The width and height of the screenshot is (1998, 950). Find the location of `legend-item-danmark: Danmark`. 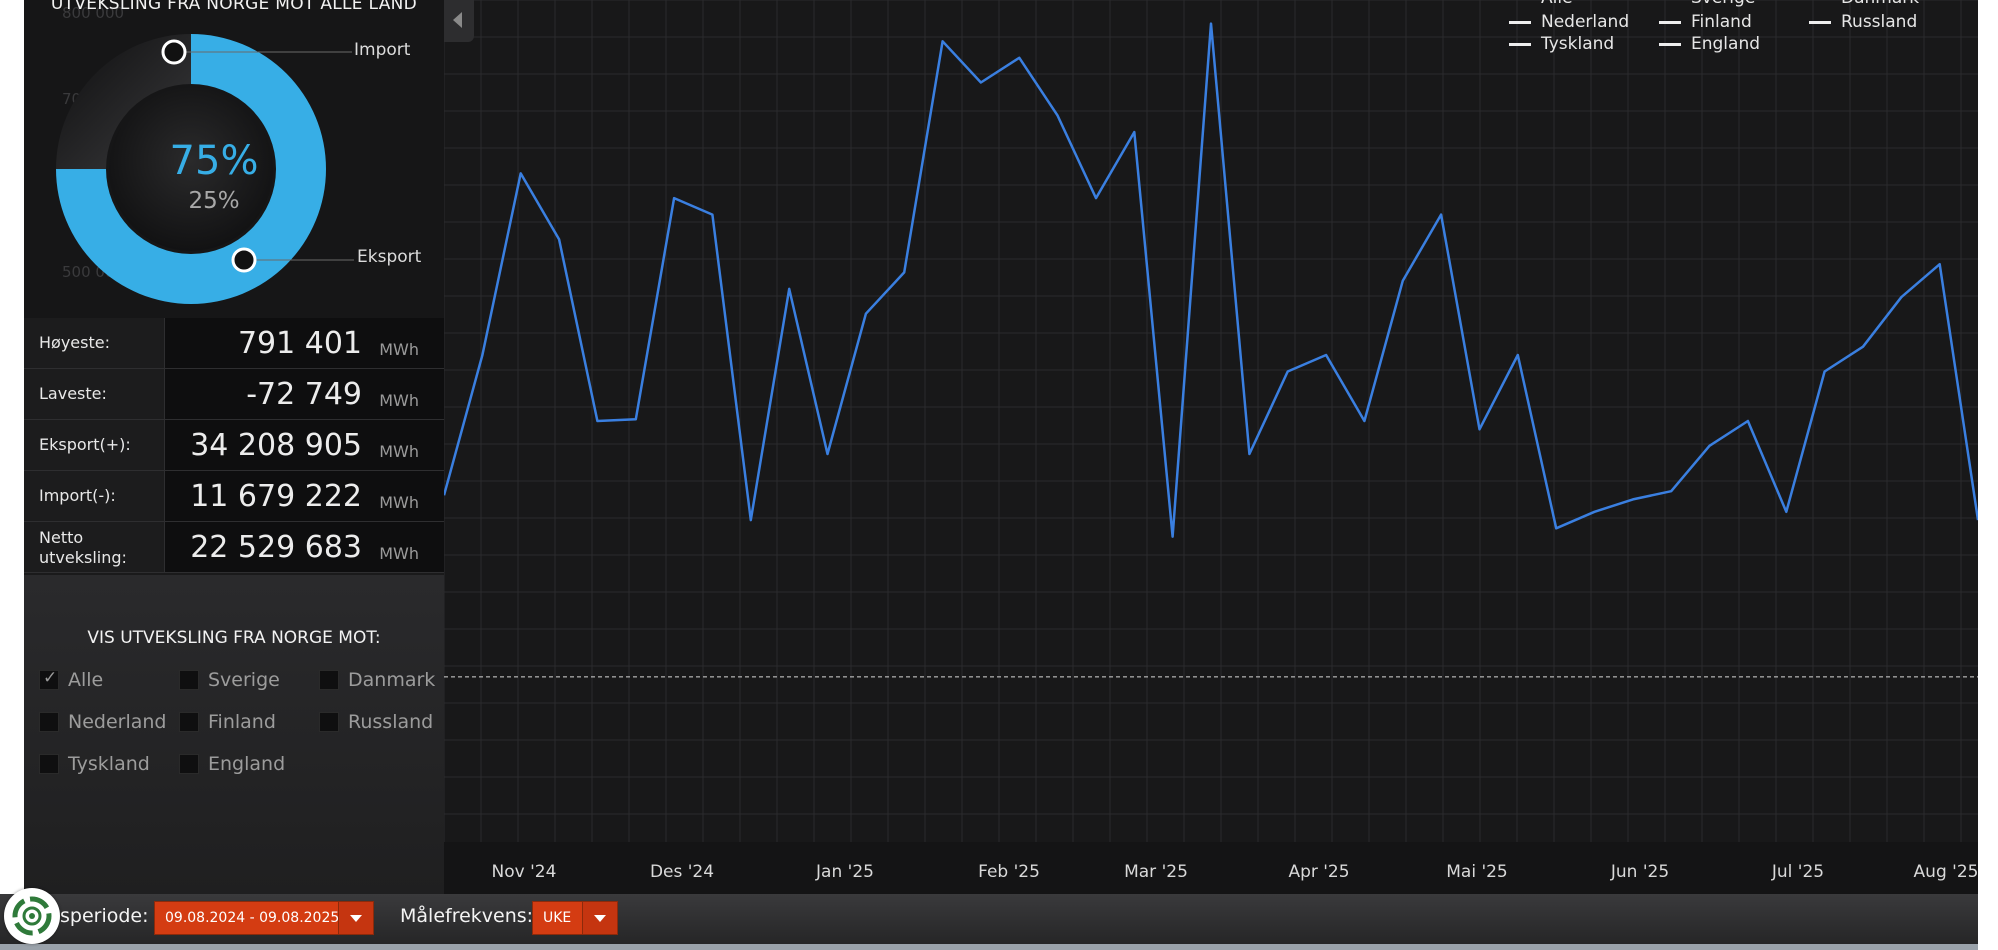

legend-item-danmark: Danmark is located at coordinates (1864, 4).